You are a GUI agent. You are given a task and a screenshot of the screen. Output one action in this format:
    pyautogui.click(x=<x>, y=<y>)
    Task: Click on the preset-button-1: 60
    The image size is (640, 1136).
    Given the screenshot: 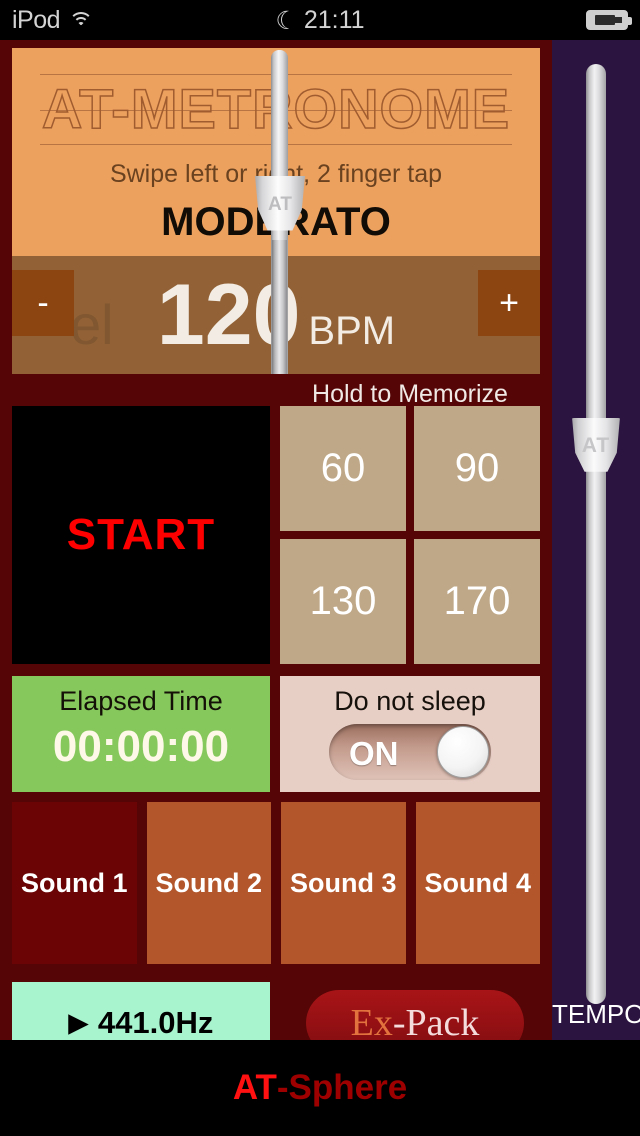 What is the action you would take?
    pyautogui.click(x=343, y=468)
    